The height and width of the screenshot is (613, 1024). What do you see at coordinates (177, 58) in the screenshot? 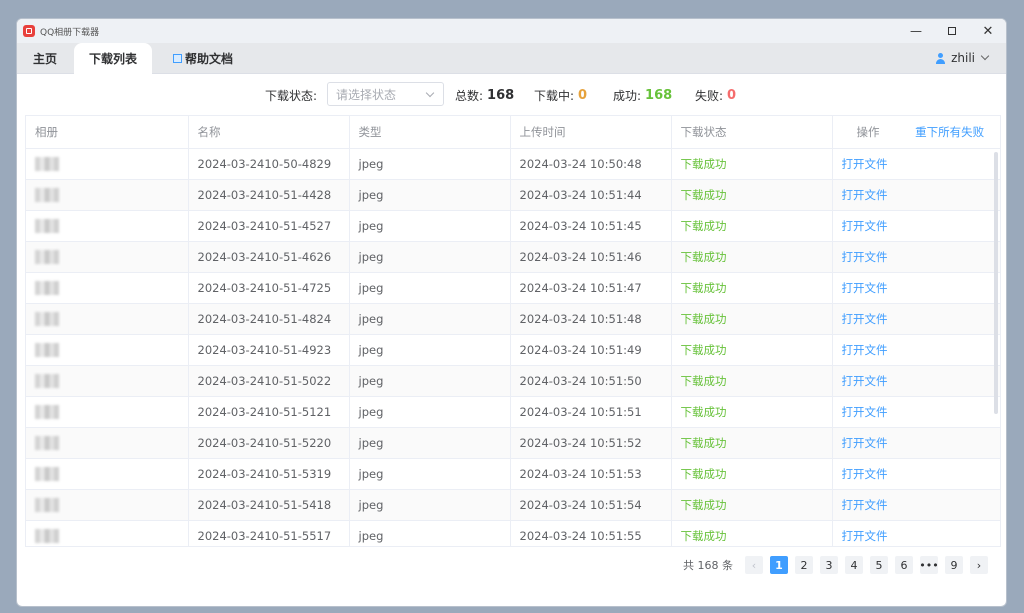
I see `document-icon` at bounding box center [177, 58].